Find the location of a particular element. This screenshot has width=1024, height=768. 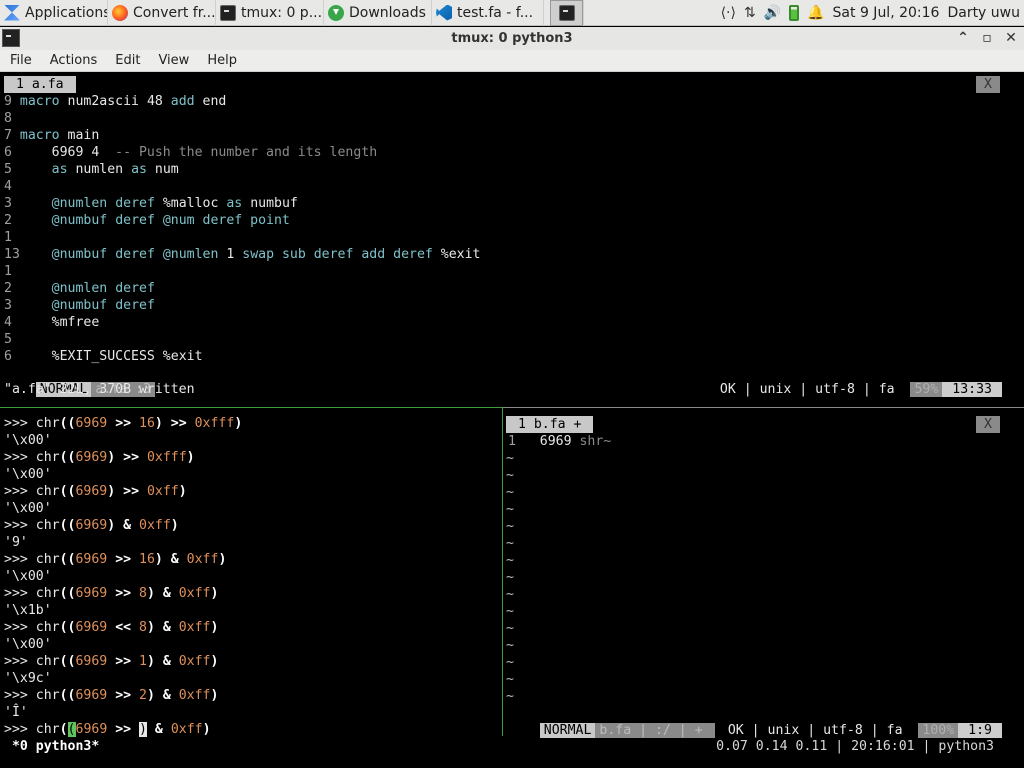

code-line: 9 macro num2ascii 48 add end is located at coordinates (115, 101).